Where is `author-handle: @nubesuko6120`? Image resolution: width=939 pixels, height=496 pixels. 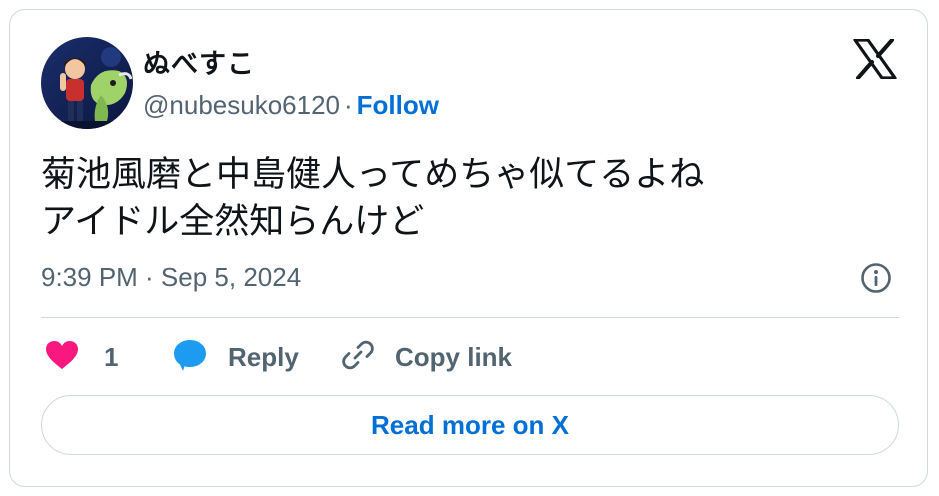 author-handle: @nubesuko6120 is located at coordinates (241, 105).